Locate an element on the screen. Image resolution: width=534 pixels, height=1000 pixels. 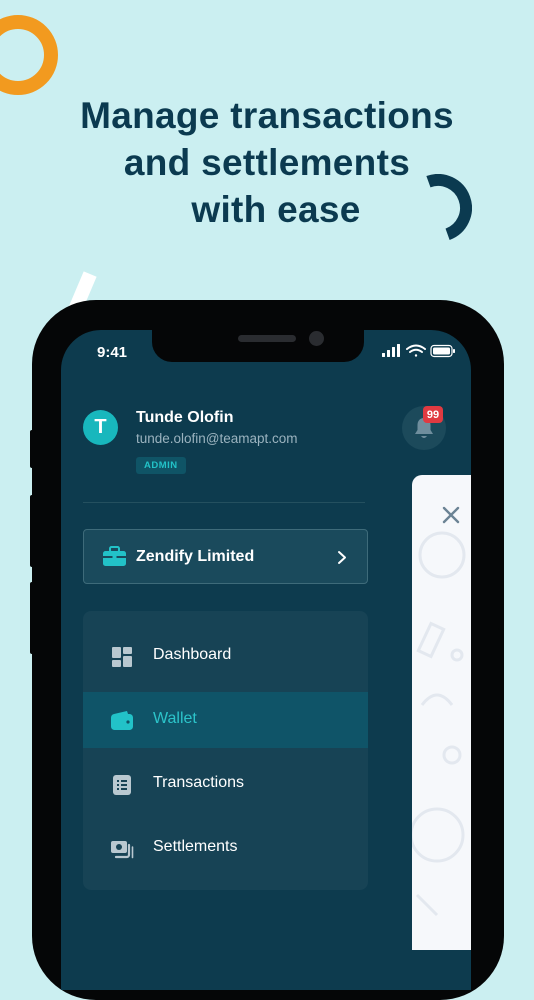
status-icons is located at coordinates (419, 351).